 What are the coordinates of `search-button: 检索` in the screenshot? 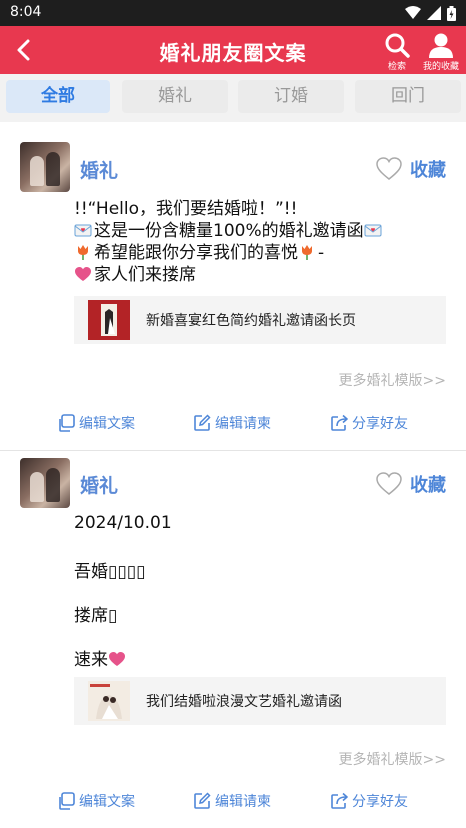 It's located at (397, 52).